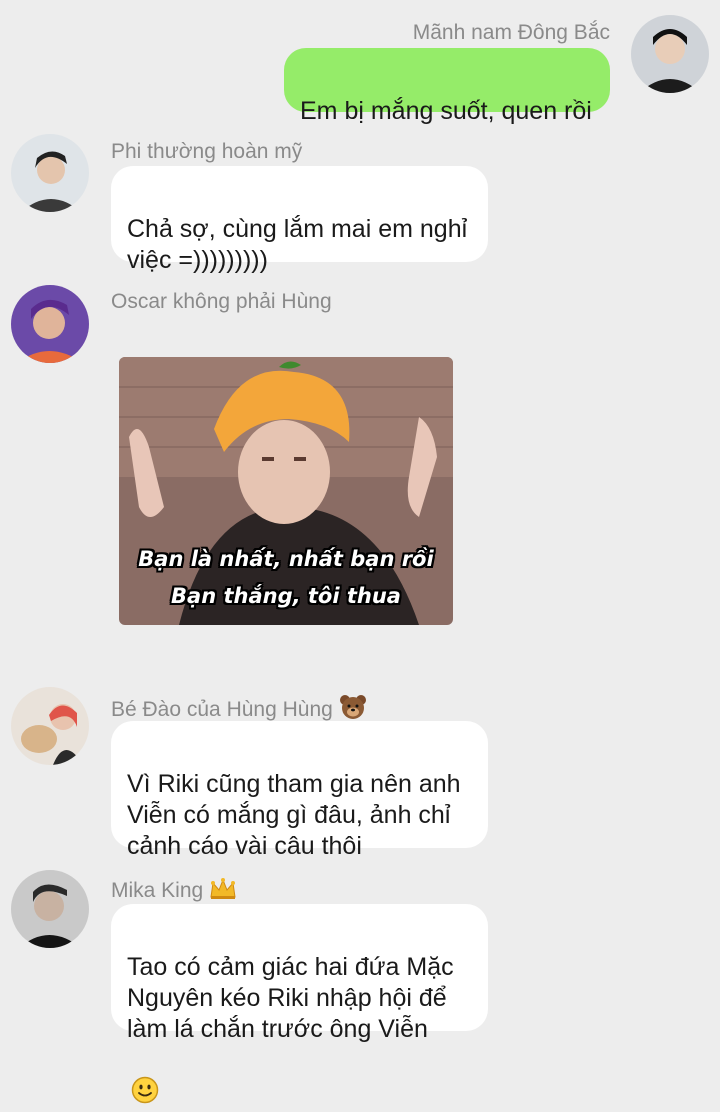  What do you see at coordinates (286, 559) in the screenshot?
I see `sticker-caption-line1: Bạn là nhất, nhất bạn rồi` at bounding box center [286, 559].